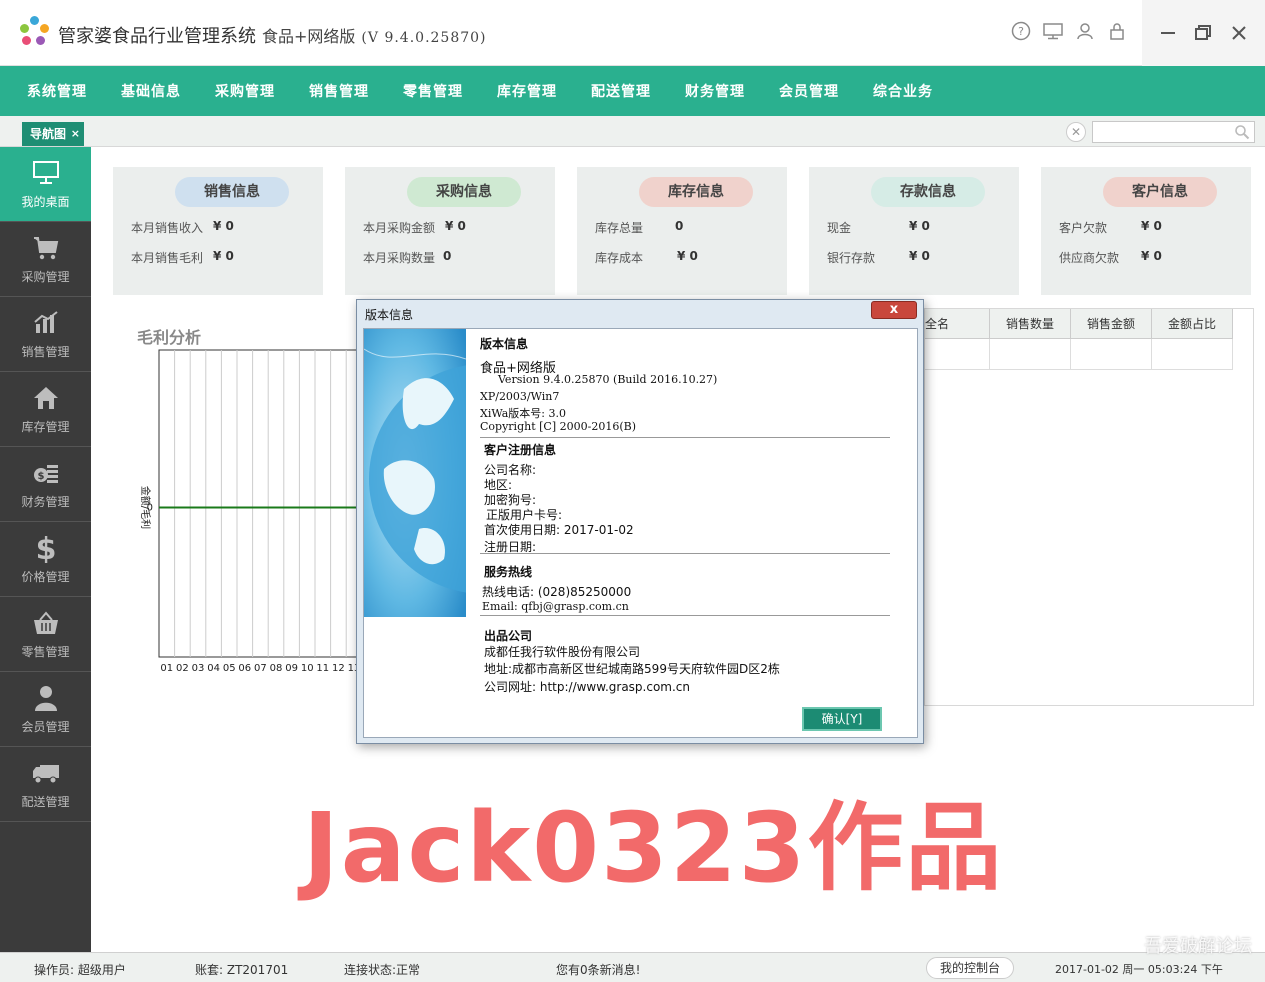 This screenshot has width=1265, height=982. What do you see at coordinates (1085, 31) in the screenshot?
I see `user-icon` at bounding box center [1085, 31].